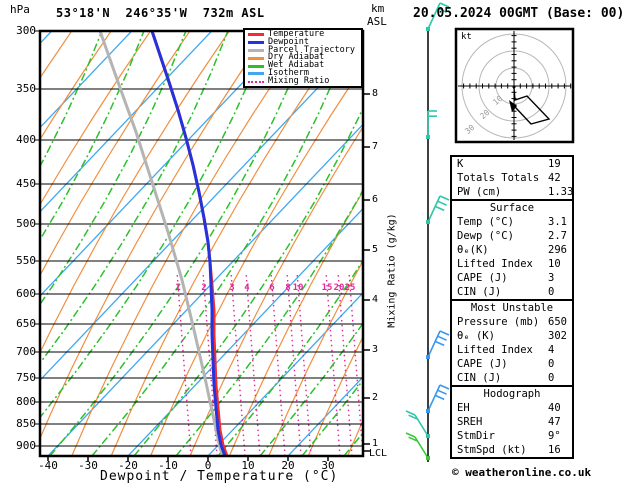 The image size is (629, 486). I want to click on legend-swatch-isotherm, so click(256, 74).